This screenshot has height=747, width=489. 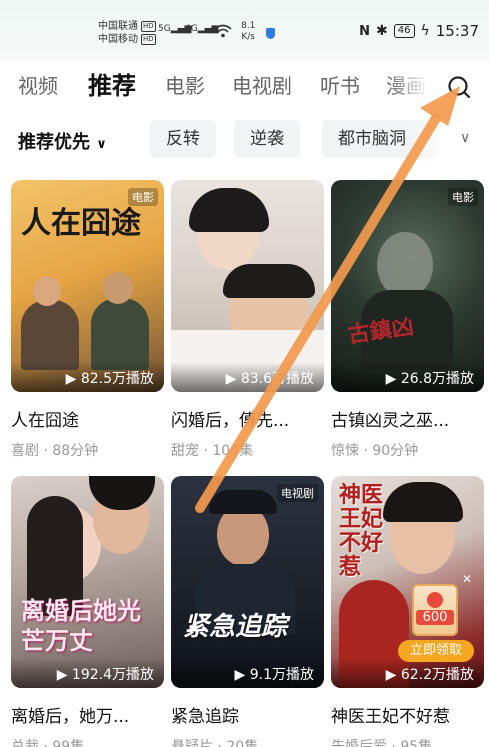 I want to click on tab-recommend: 推荐, so click(x=112, y=83).